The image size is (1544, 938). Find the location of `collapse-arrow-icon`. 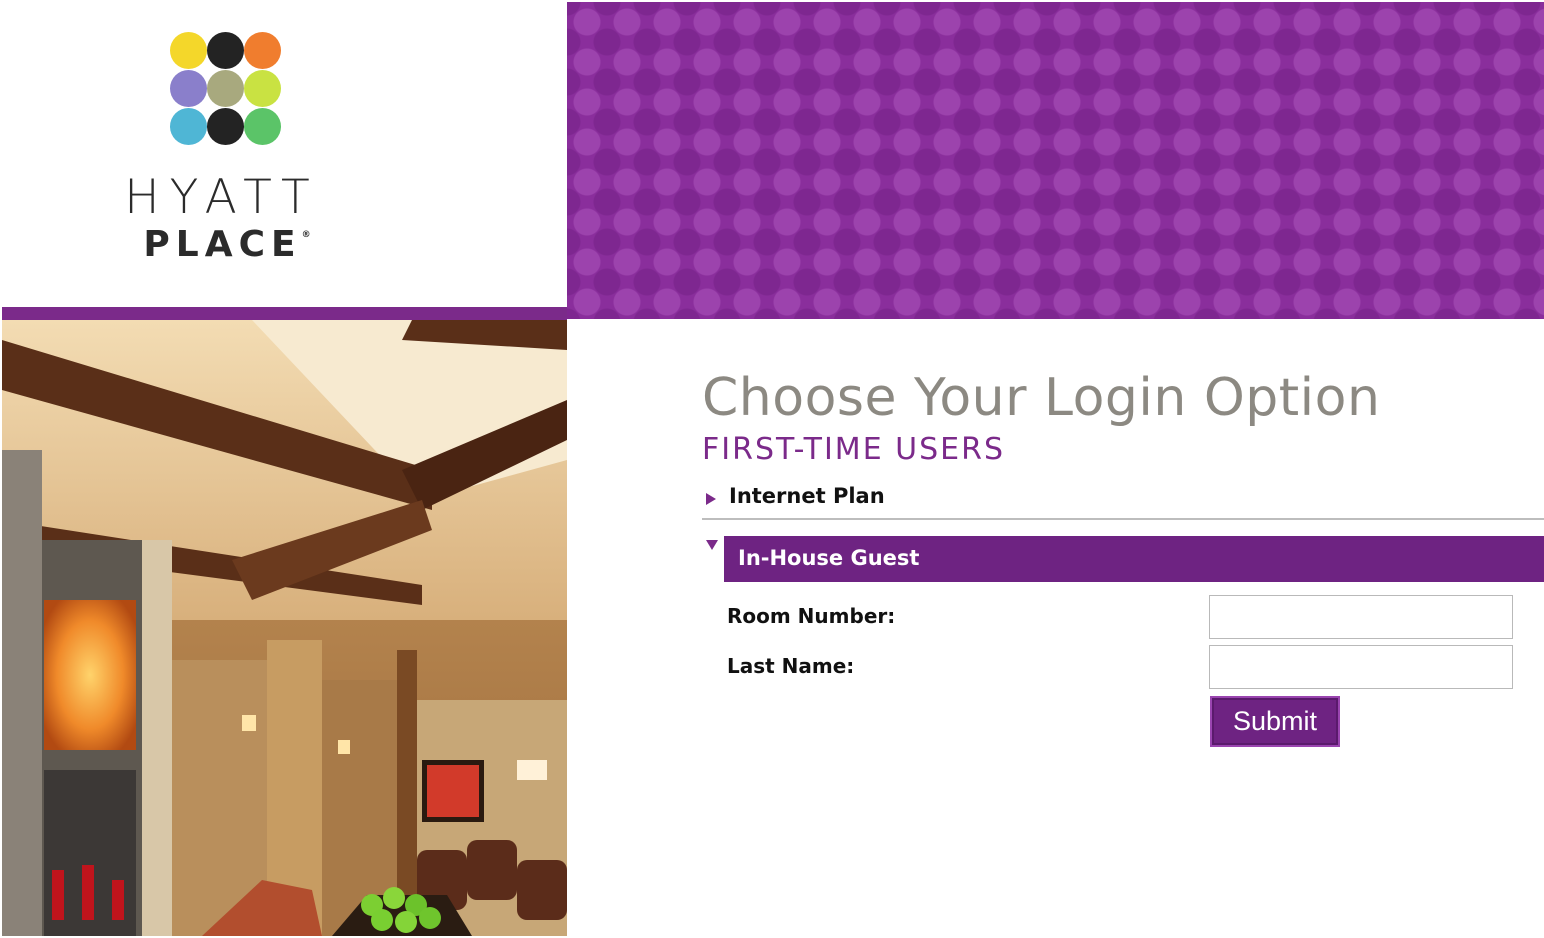

collapse-arrow-icon is located at coordinates (712, 545).